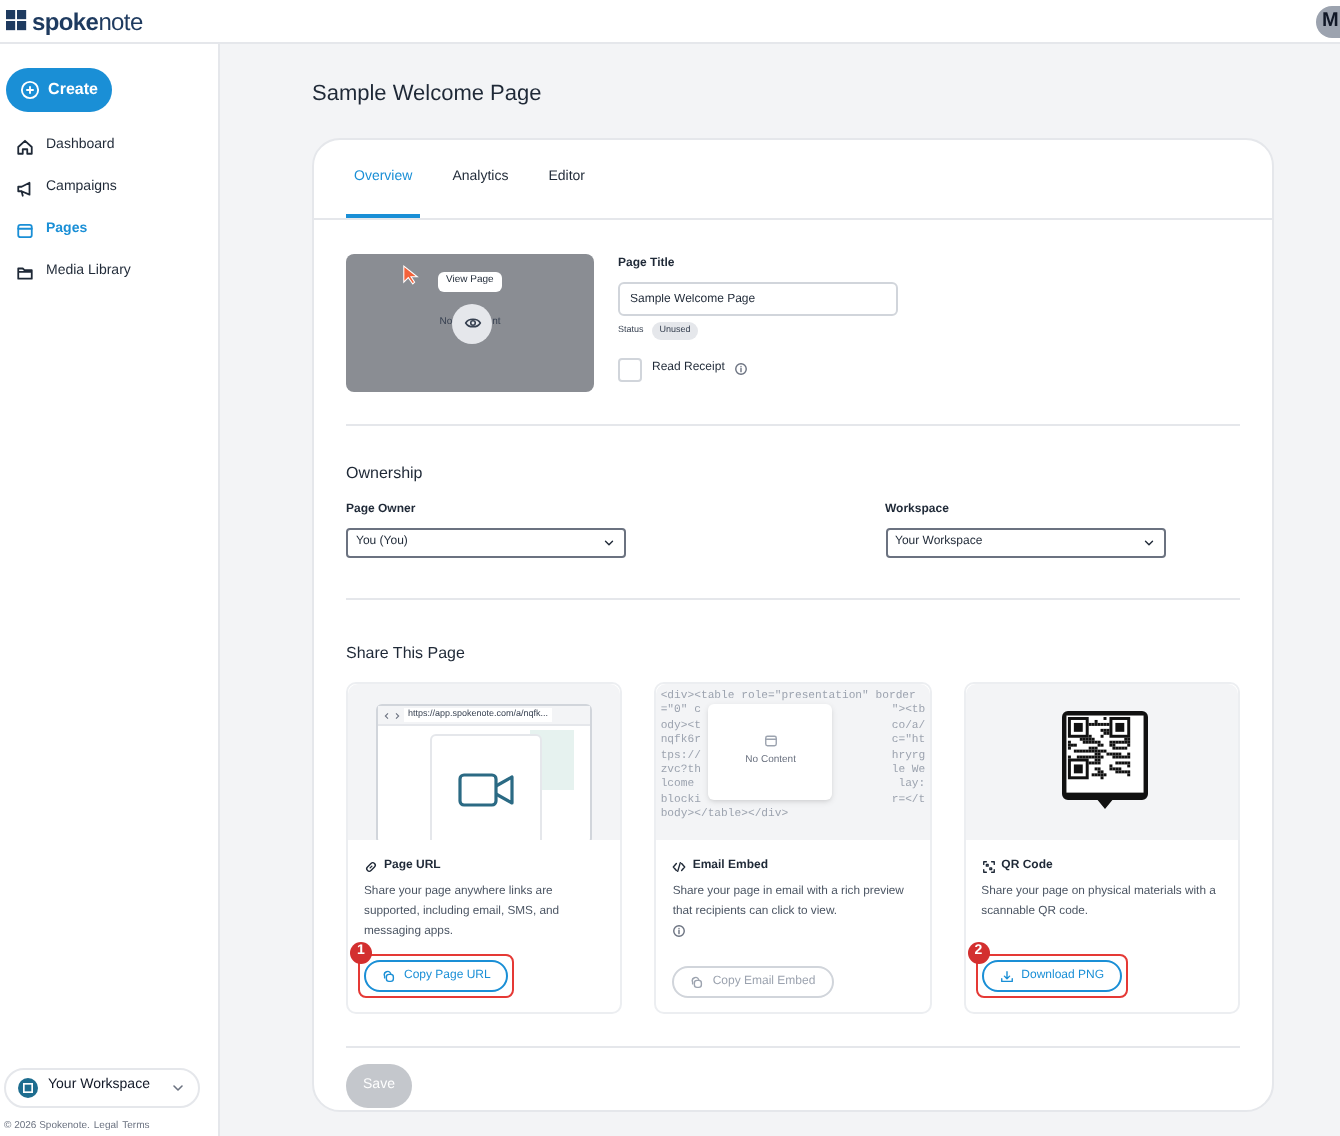 The height and width of the screenshot is (1136, 1340). What do you see at coordinates (428, 93) in the screenshot?
I see `page-title: Sample Welcome Page` at bounding box center [428, 93].